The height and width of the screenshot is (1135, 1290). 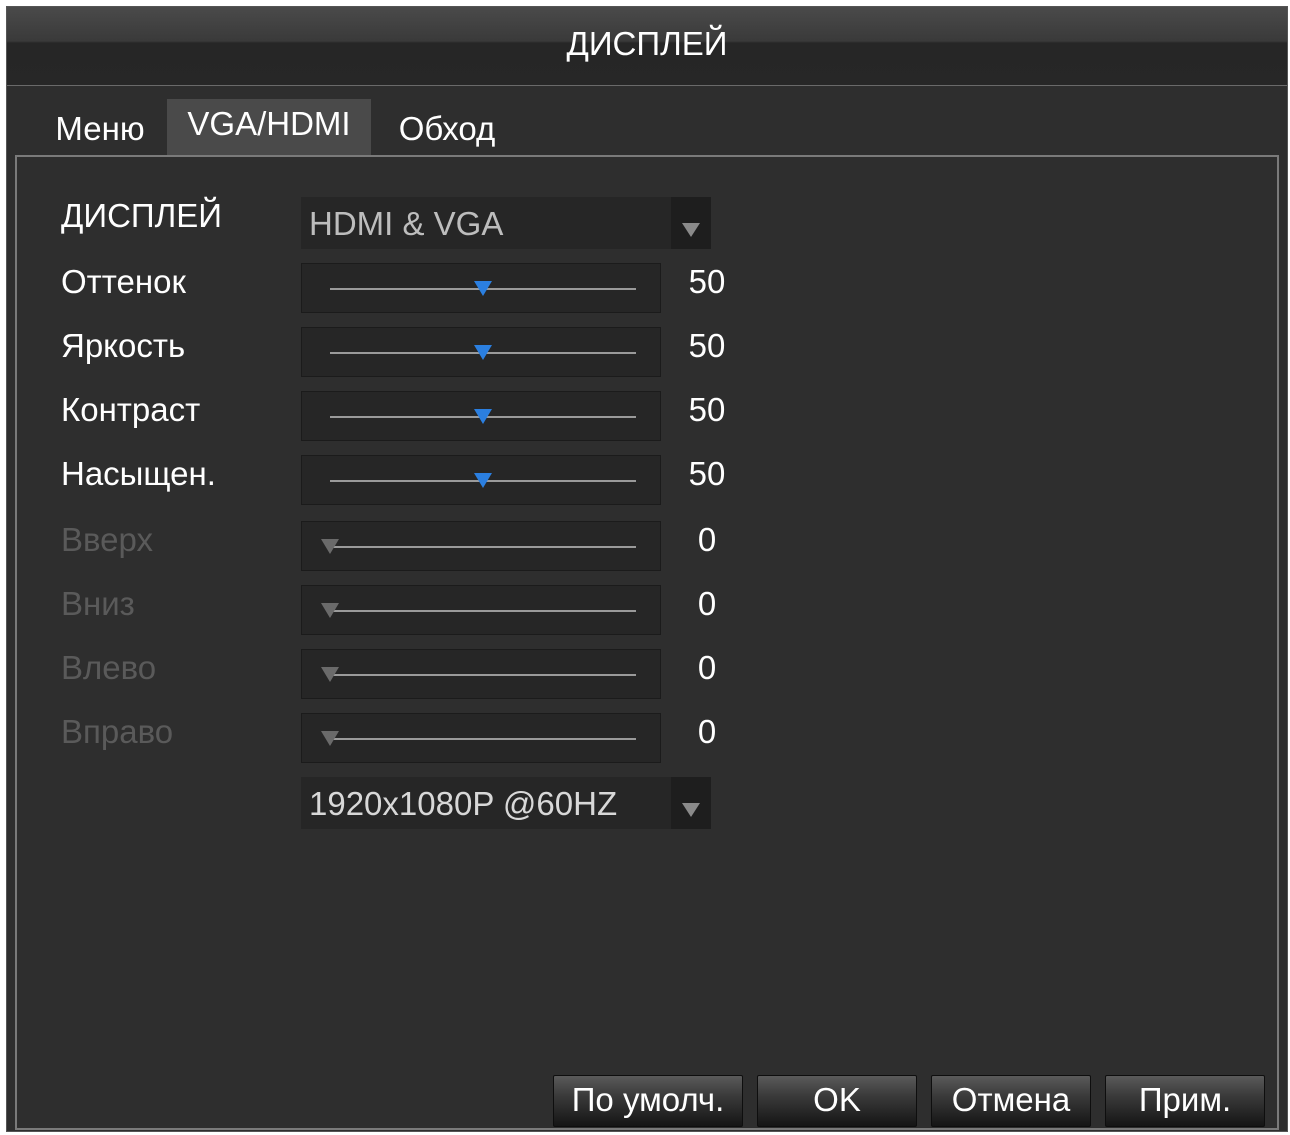 What do you see at coordinates (707, 731) in the screenshot?
I see `right-margin-value: 0` at bounding box center [707, 731].